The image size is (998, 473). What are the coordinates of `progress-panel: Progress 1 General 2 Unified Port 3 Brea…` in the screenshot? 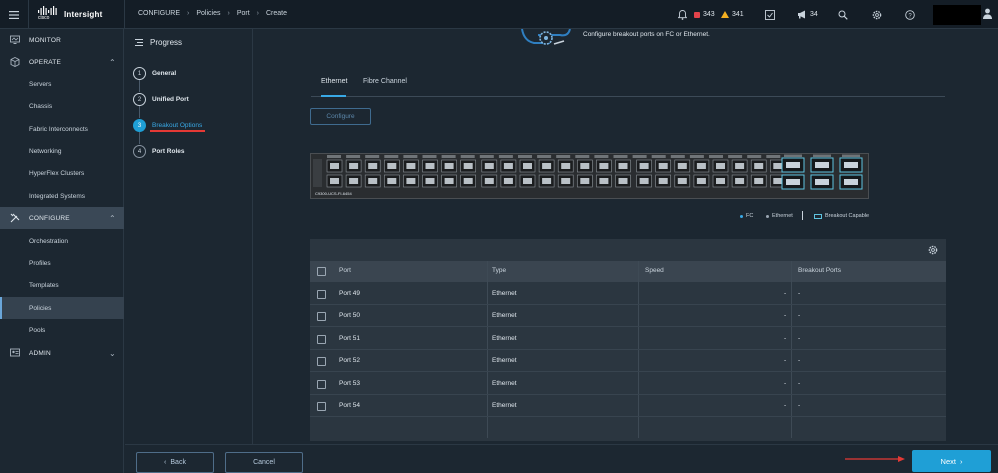 It's located at (189, 236).